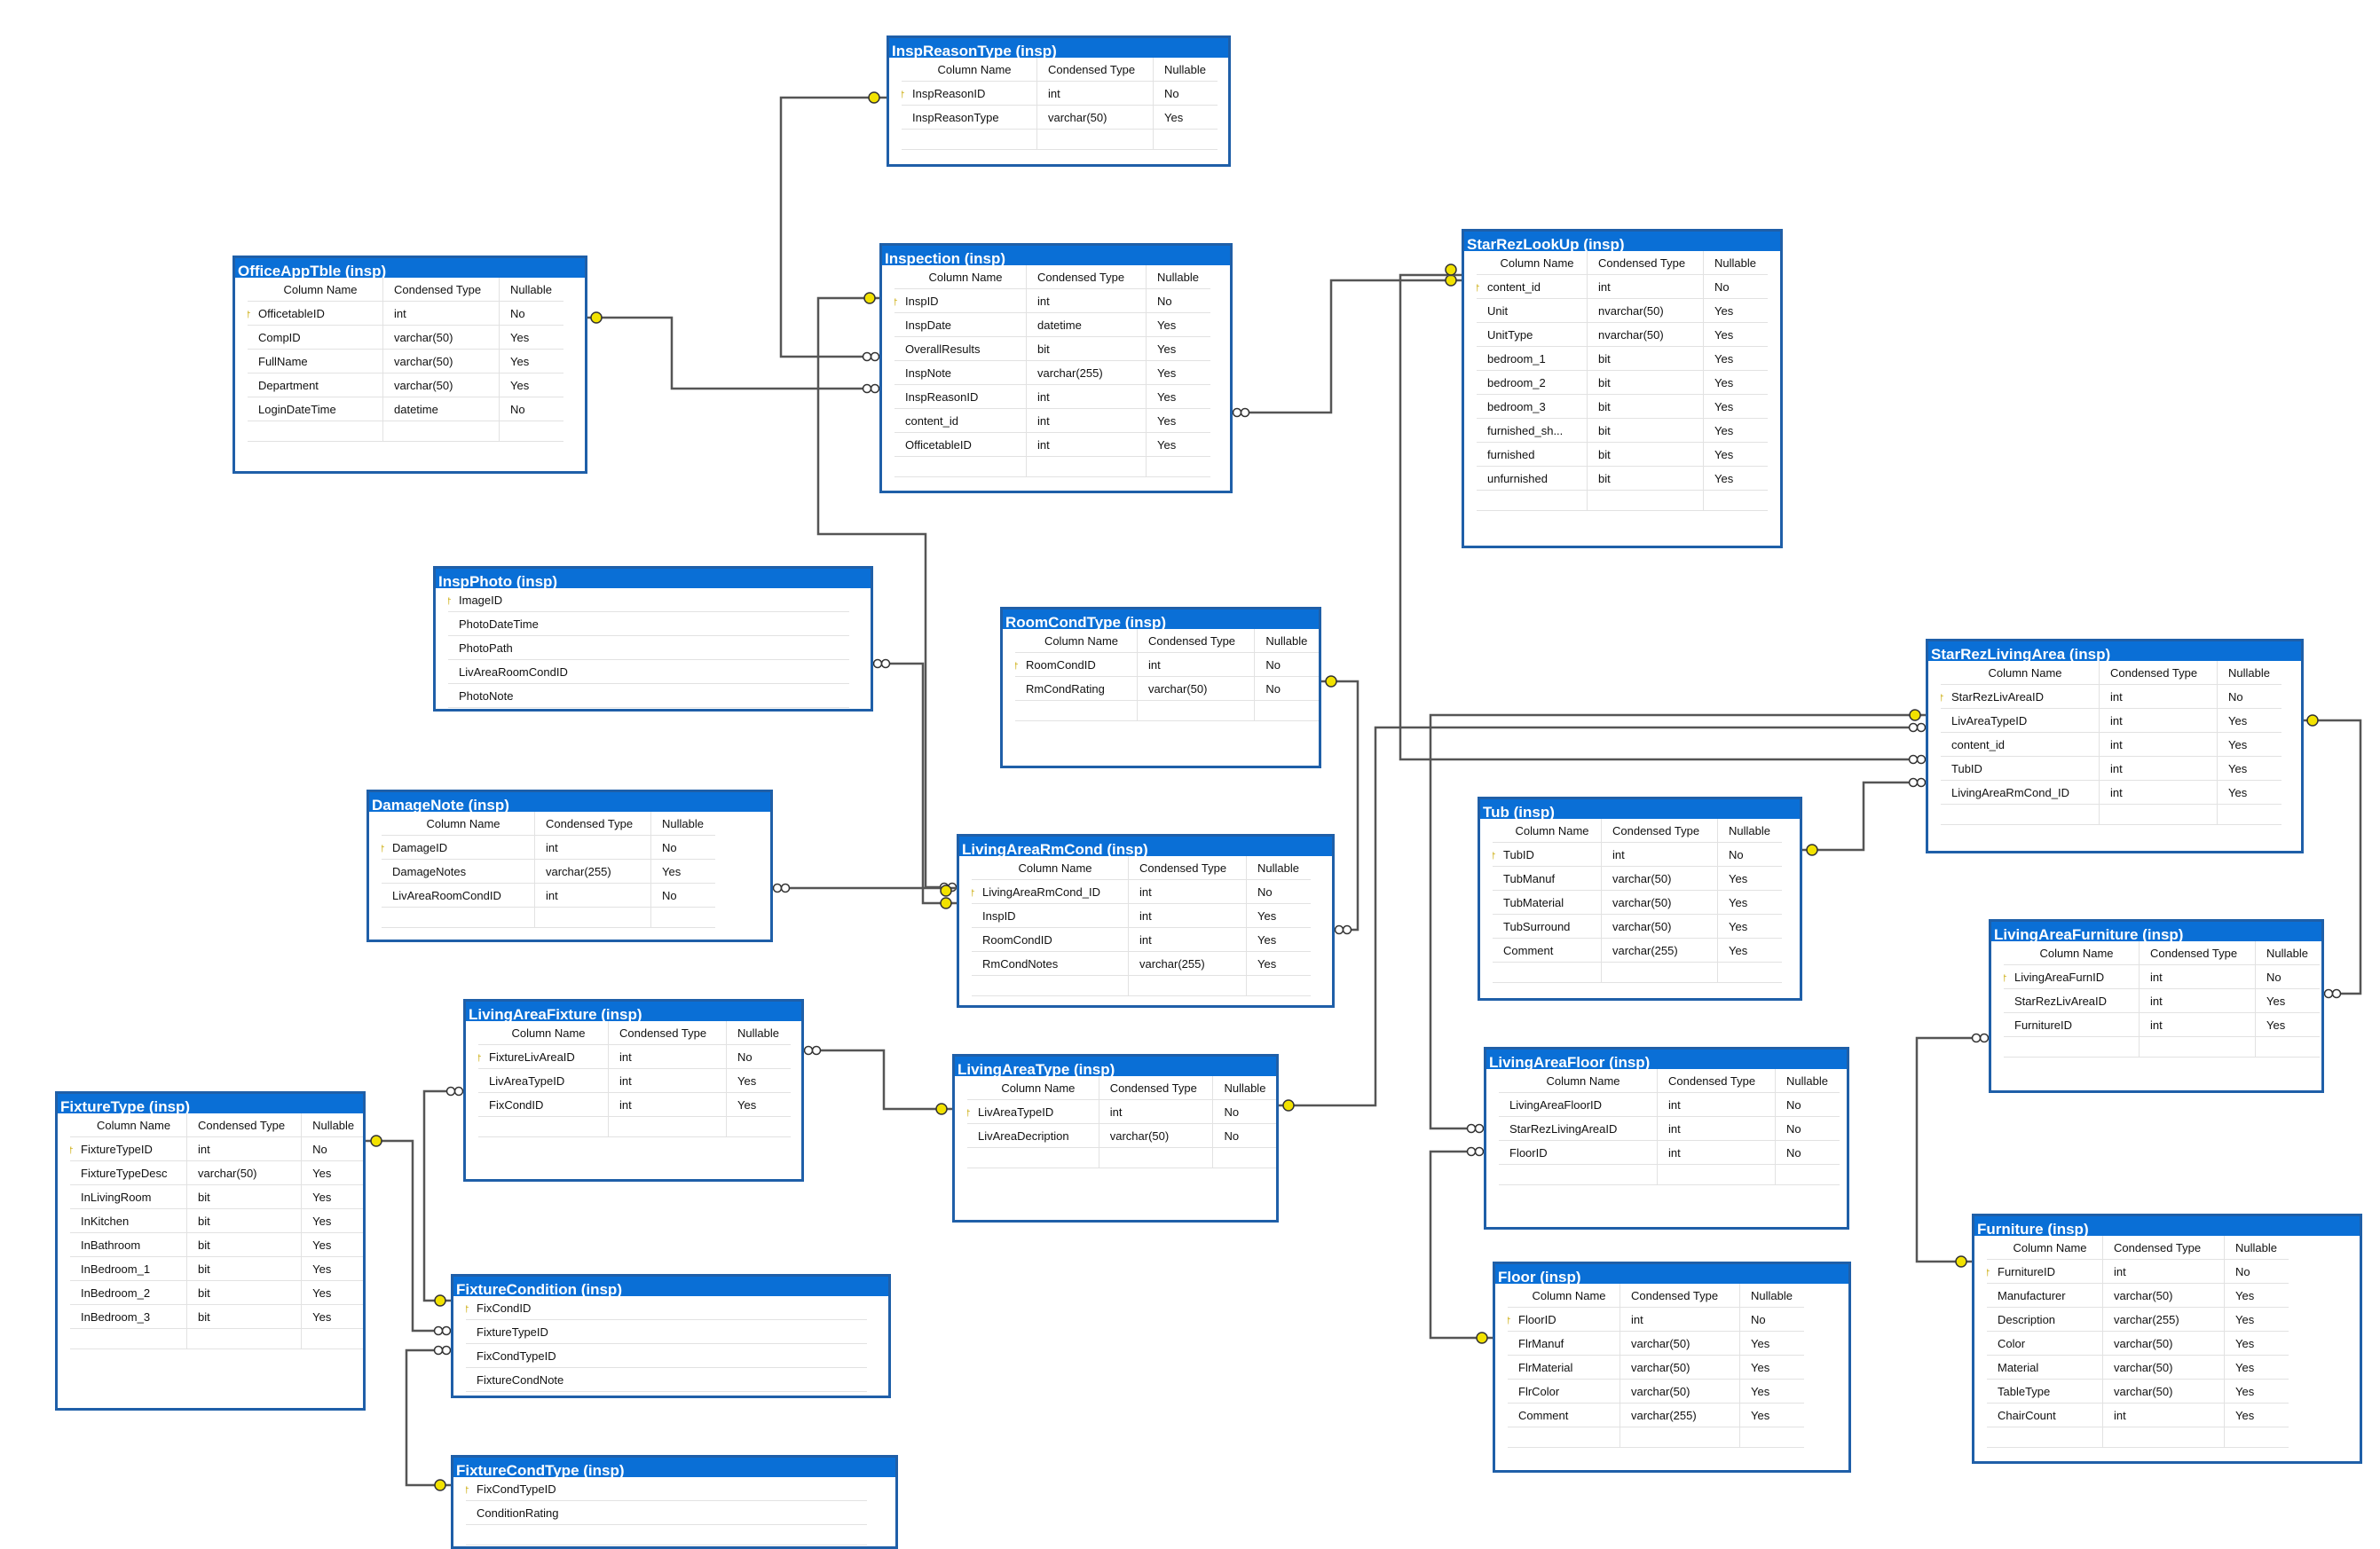 The image size is (2380, 1549). What do you see at coordinates (210, 1103) in the screenshot?
I see `table-title: FixtureType (insp)` at bounding box center [210, 1103].